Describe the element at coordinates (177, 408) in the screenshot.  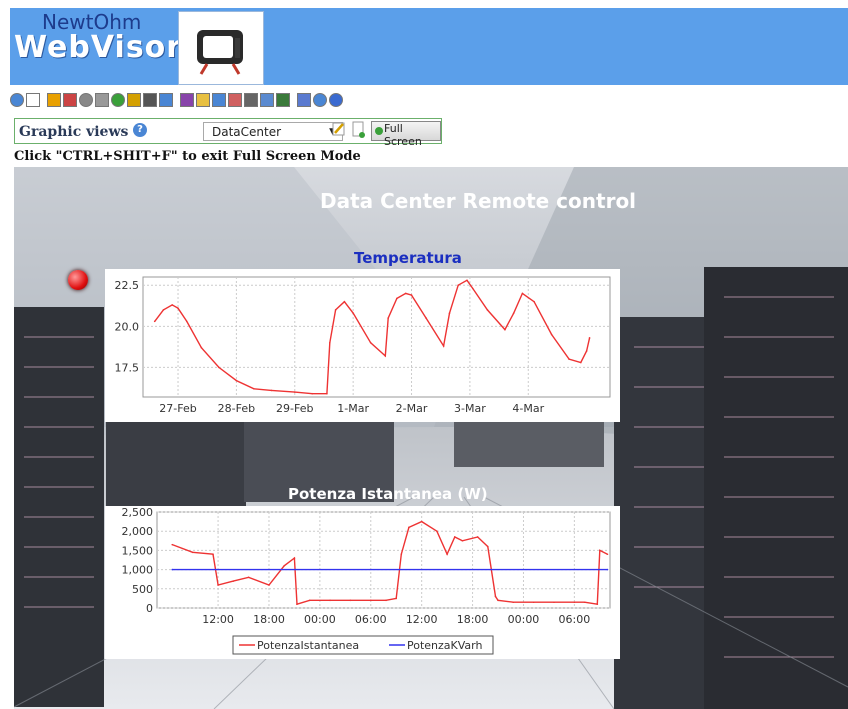
I see `x-tick-label: 27-Feb` at that location.